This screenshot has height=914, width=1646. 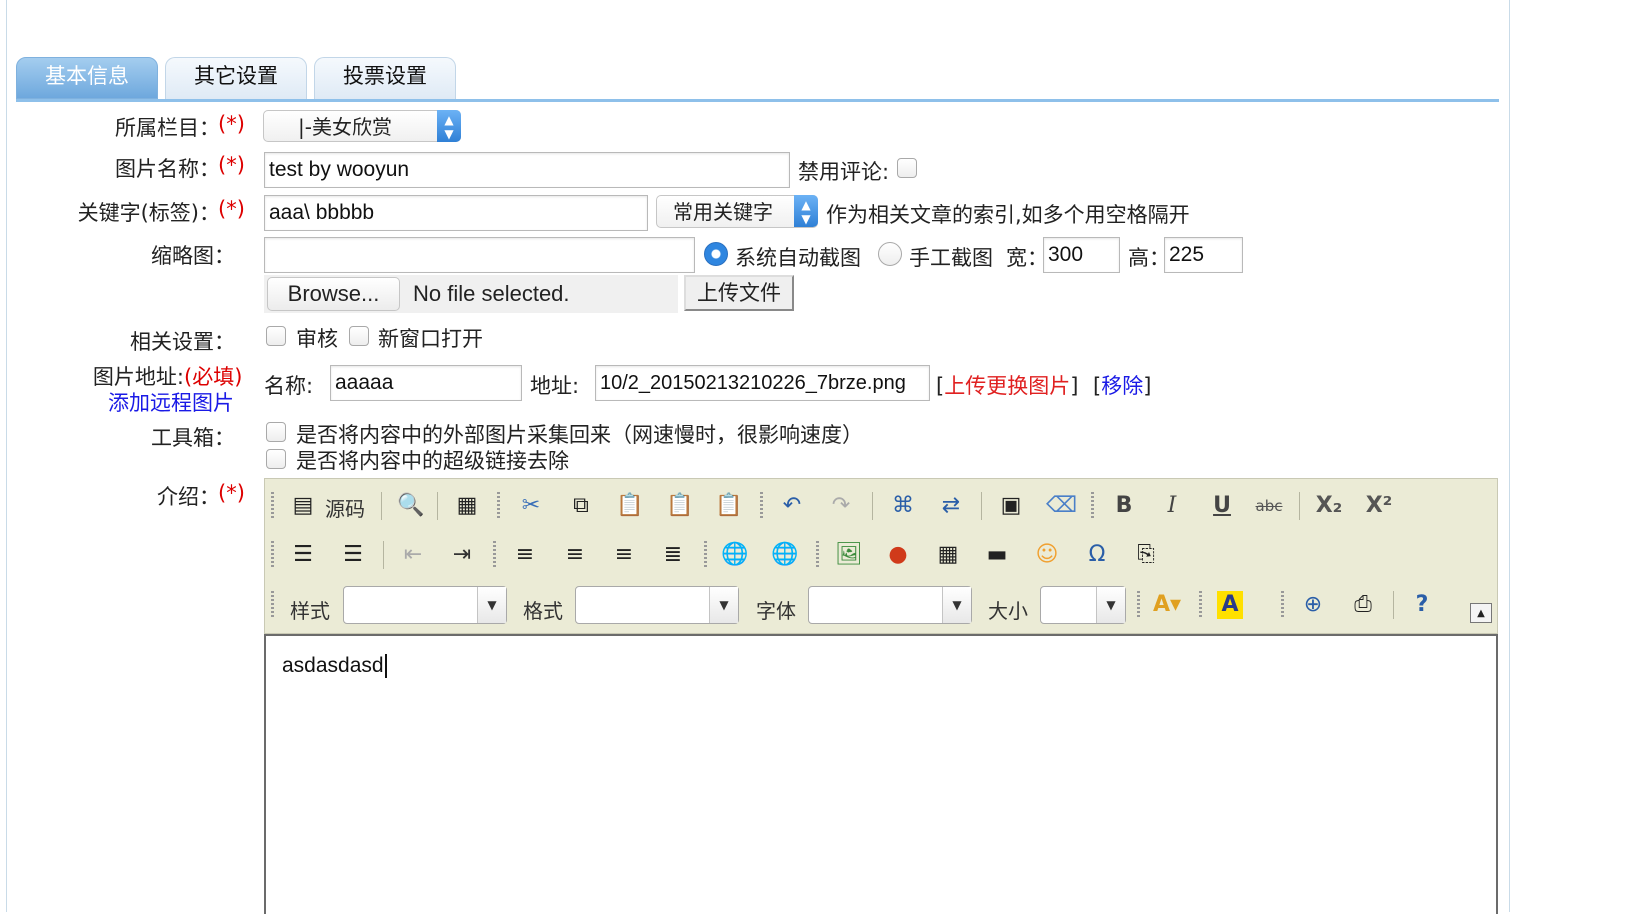 I want to click on source-button-label: 源码, so click(x=345, y=507).